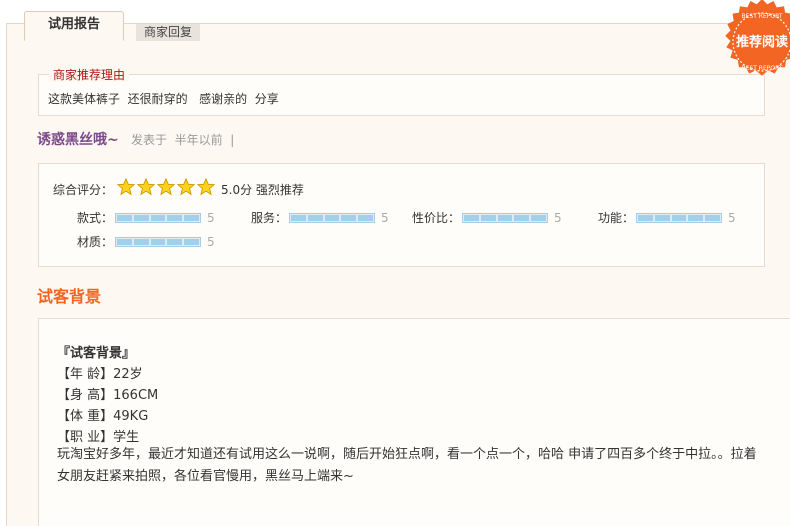  Describe the element at coordinates (269, 218) in the screenshot. I see `rating-item-label: 服务：` at that location.